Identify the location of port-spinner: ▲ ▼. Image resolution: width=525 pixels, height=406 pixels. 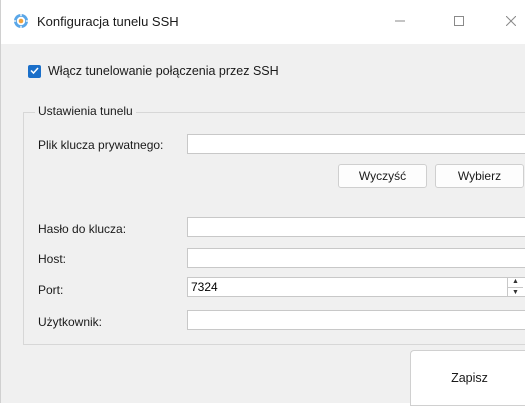
(515, 287).